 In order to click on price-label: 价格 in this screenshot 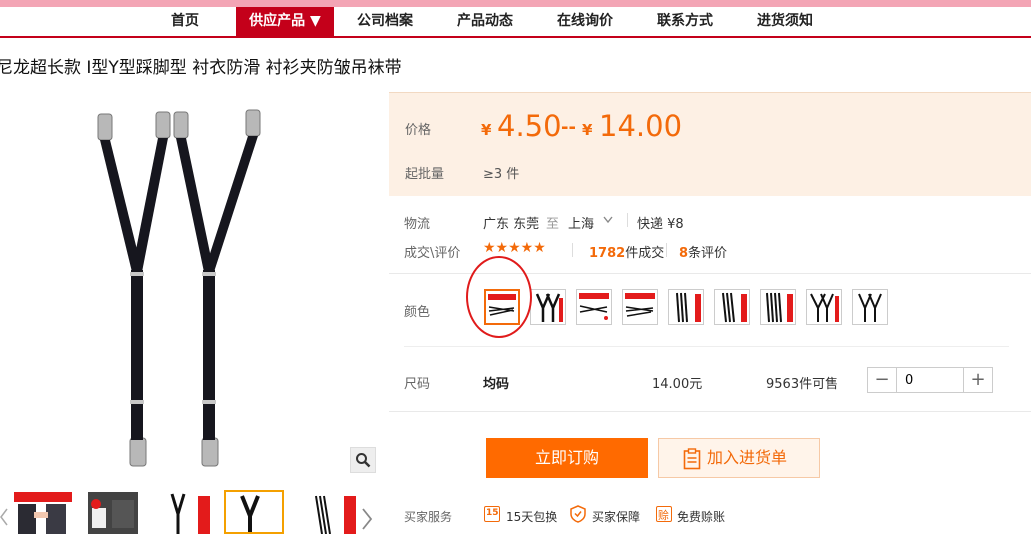, I will do `click(418, 130)`.